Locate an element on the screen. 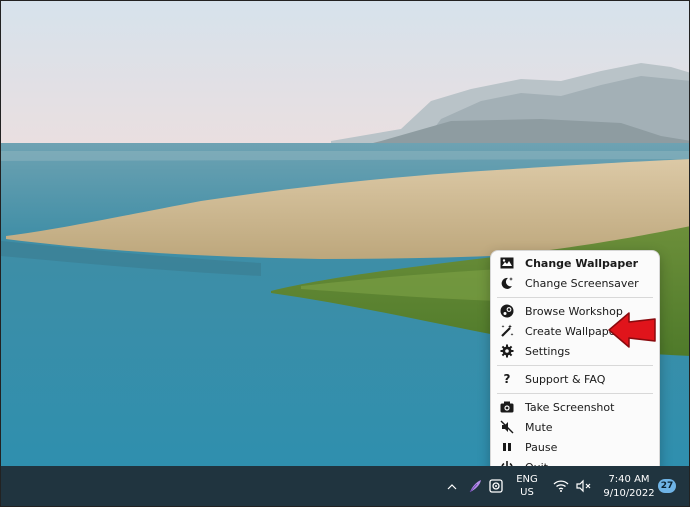  menu-item-take-screenshot: Take Screenshot is located at coordinates (575, 407).